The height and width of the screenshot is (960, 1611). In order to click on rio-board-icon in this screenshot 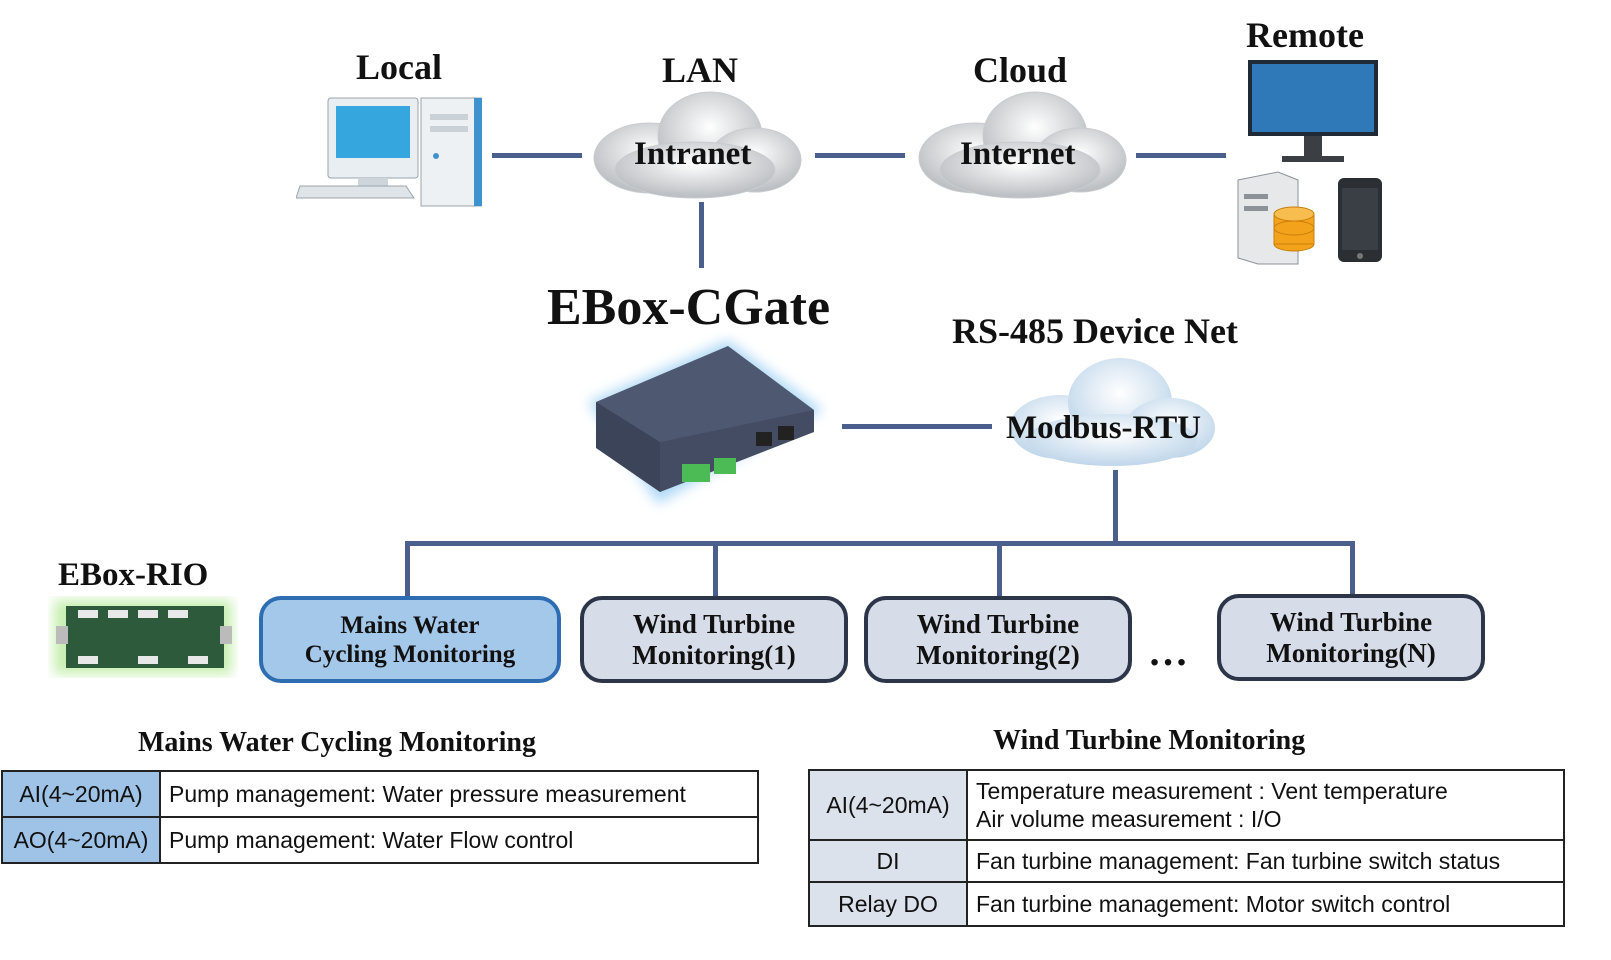, I will do `click(143, 637)`.